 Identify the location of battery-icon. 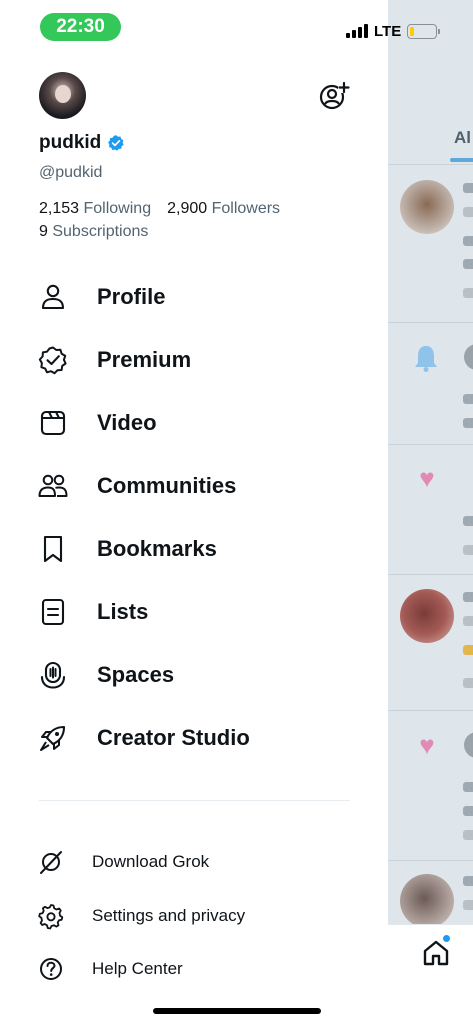
(424, 31).